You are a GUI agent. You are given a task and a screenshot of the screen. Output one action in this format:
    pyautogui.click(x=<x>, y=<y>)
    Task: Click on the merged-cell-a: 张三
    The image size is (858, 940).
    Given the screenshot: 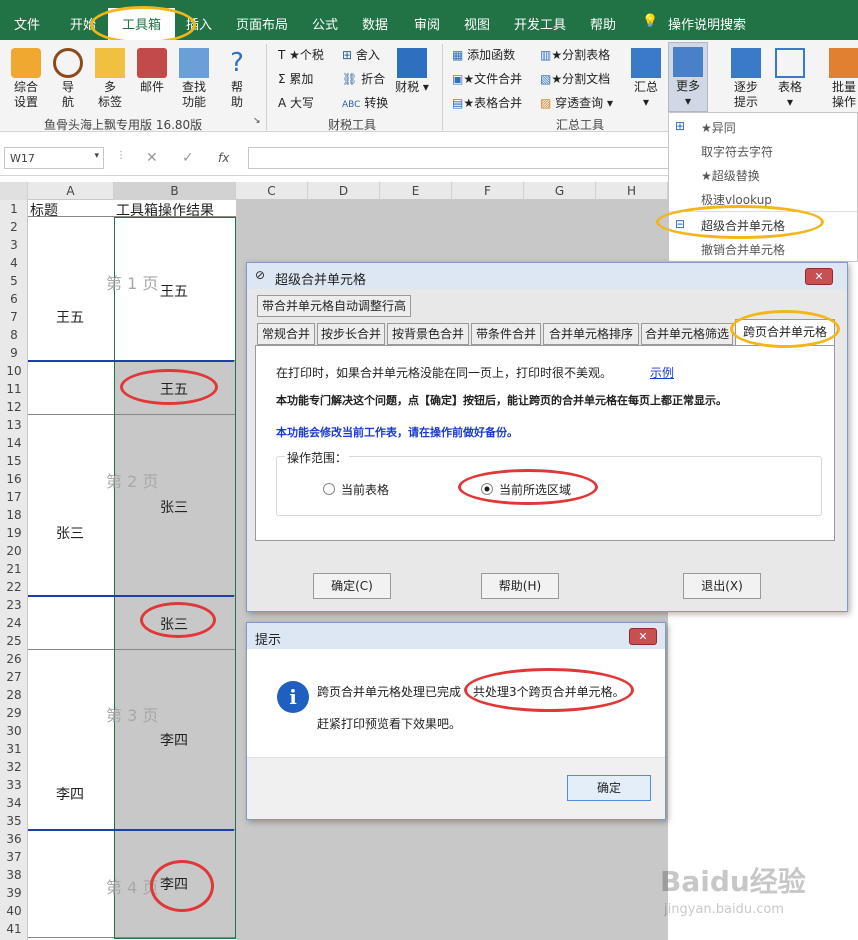 What is the action you would take?
    pyautogui.click(x=71, y=505)
    